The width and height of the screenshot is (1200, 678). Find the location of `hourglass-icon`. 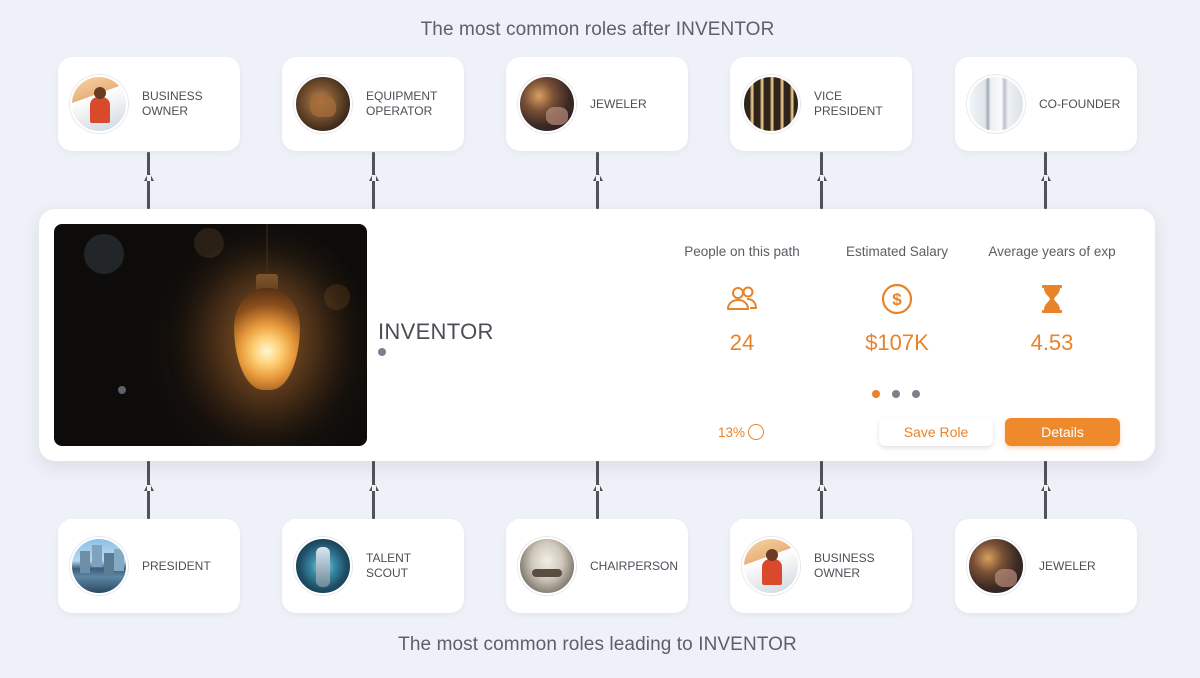

hourglass-icon is located at coordinates (1052, 299).